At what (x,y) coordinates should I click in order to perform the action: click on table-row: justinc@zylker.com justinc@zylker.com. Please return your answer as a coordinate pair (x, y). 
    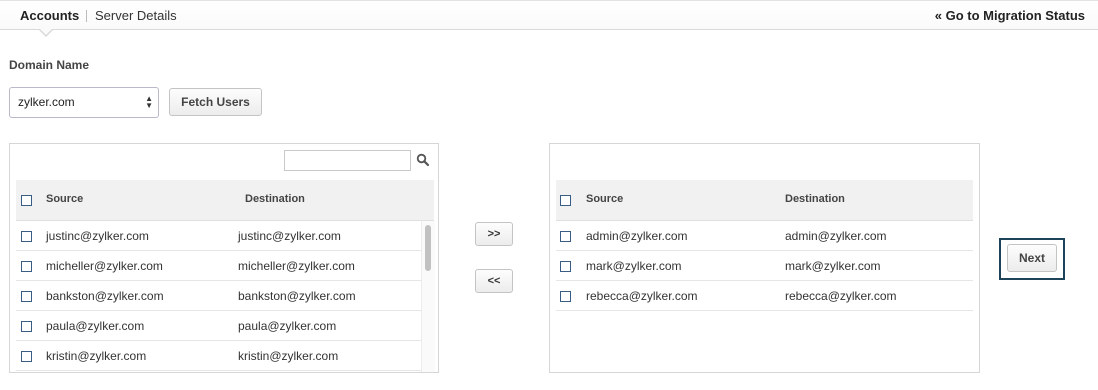
    Looking at the image, I should click on (218, 236).